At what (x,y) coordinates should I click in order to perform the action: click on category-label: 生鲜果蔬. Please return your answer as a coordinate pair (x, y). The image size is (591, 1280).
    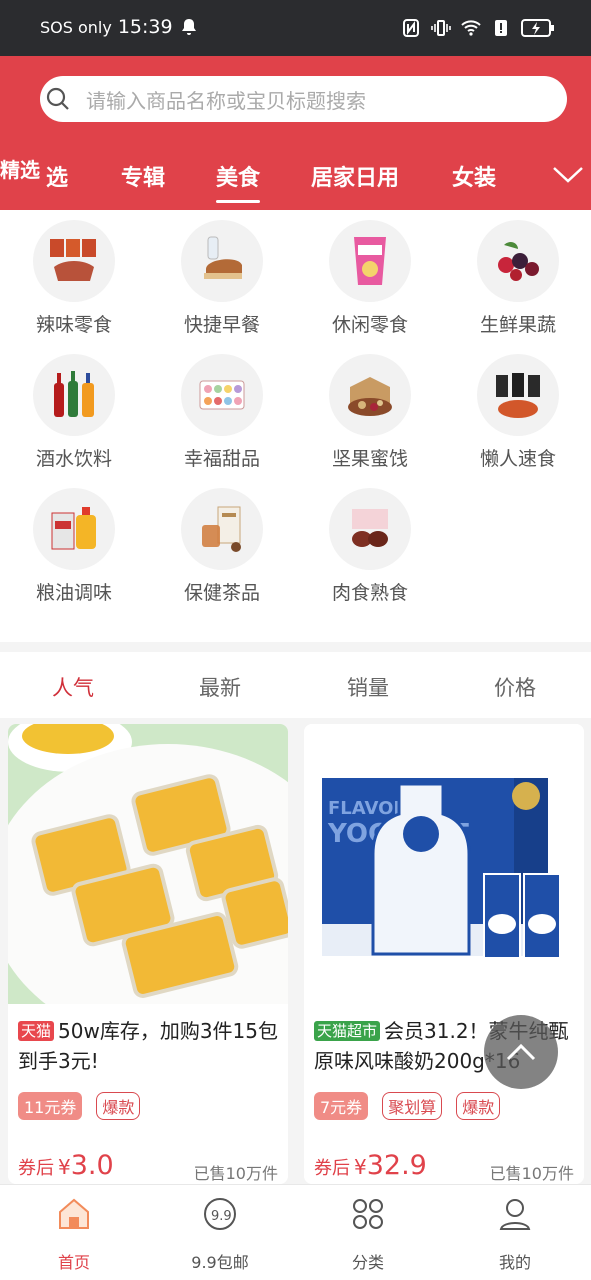
    Looking at the image, I should click on (517, 325).